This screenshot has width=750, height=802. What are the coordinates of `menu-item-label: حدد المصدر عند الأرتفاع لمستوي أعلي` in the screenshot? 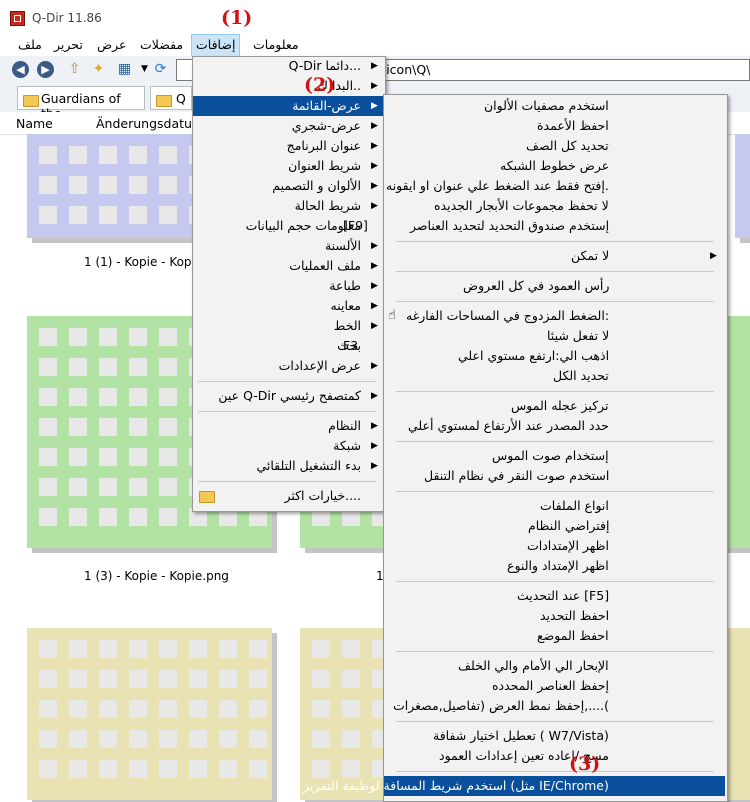 It's located at (508, 425).